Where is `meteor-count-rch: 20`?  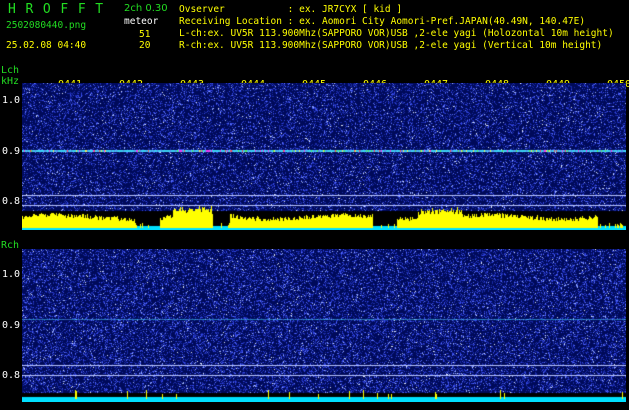
meteor-count-rch: 20 is located at coordinates (145, 45).